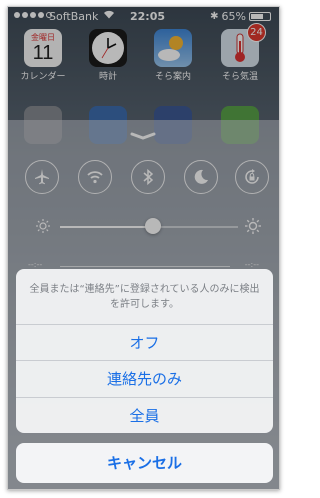 This screenshot has height=498, width=320. What do you see at coordinates (144, 378) in the screenshot?
I see `option-contacts-only-button: 連絡先のみ` at bounding box center [144, 378].